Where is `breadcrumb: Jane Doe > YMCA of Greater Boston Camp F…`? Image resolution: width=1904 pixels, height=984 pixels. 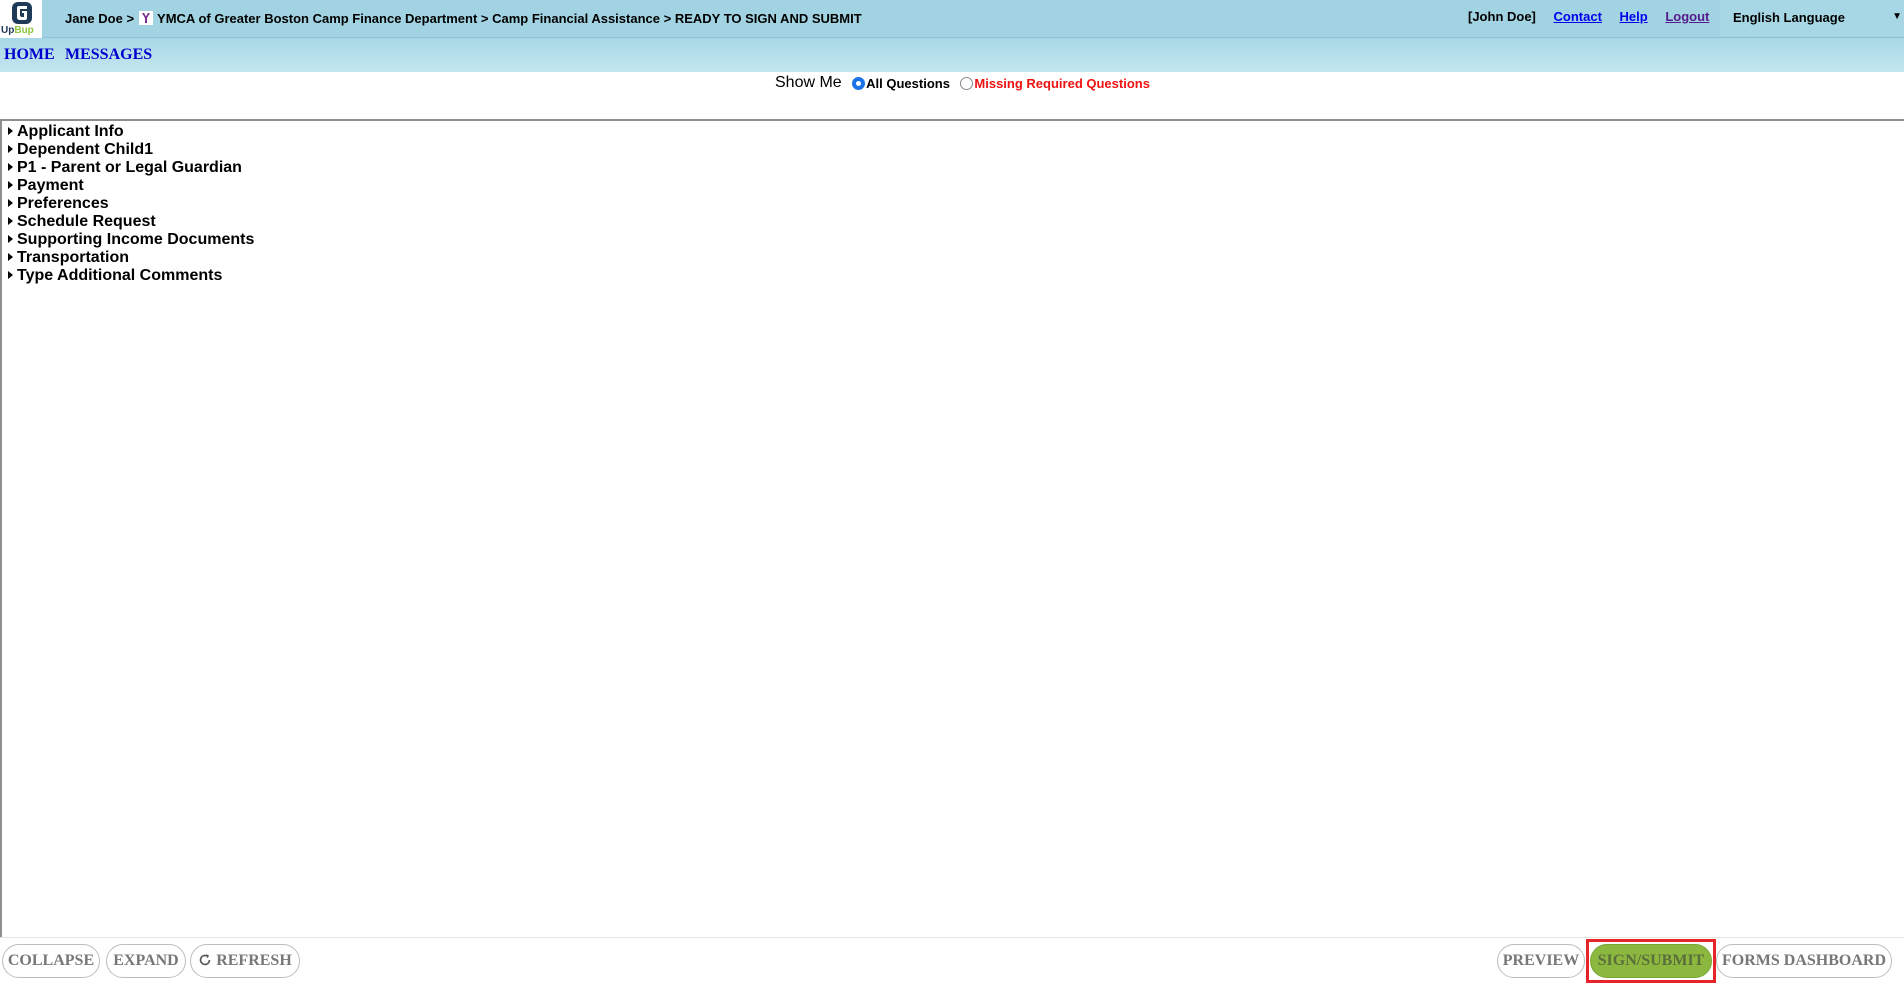 breadcrumb: Jane Doe > YMCA of Greater Boston Camp F… is located at coordinates (463, 18).